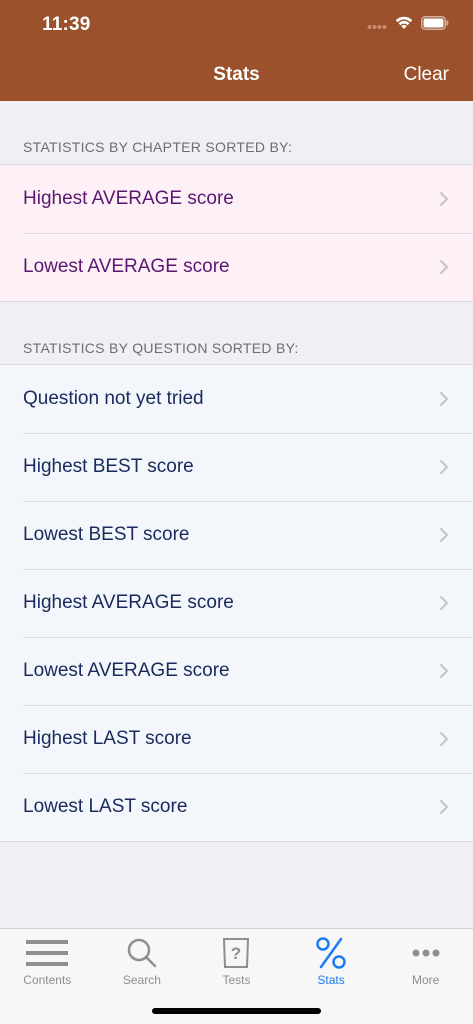 The width and height of the screenshot is (473, 1024). I want to click on question-not-yet-tried-row: Question not yet tried, so click(236, 399).